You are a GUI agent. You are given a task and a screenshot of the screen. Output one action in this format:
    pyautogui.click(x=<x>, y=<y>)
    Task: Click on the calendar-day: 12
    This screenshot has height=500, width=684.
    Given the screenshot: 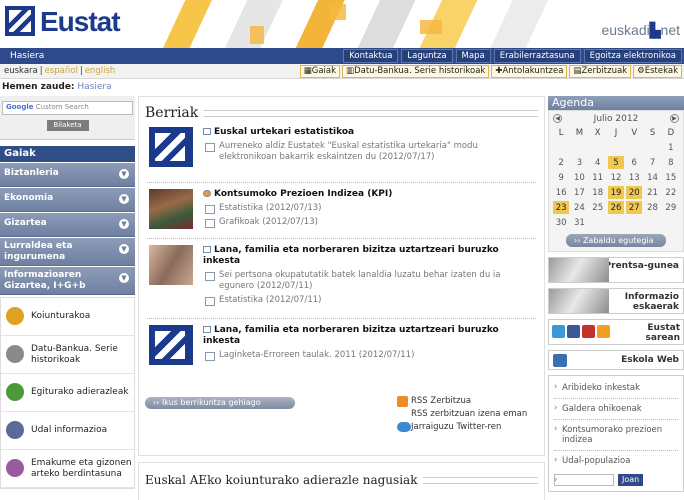 What is the action you would take?
    pyautogui.click(x=616, y=177)
    